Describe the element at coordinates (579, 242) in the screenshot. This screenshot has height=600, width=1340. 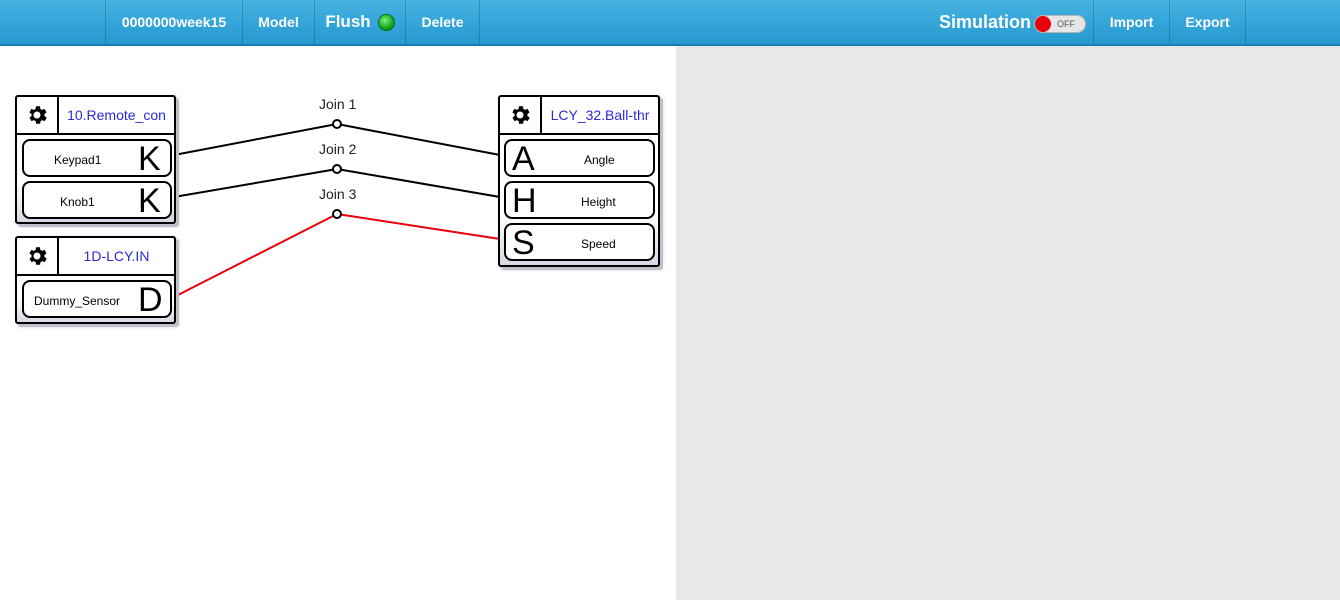
I see `port-speed: S Speed` at that location.